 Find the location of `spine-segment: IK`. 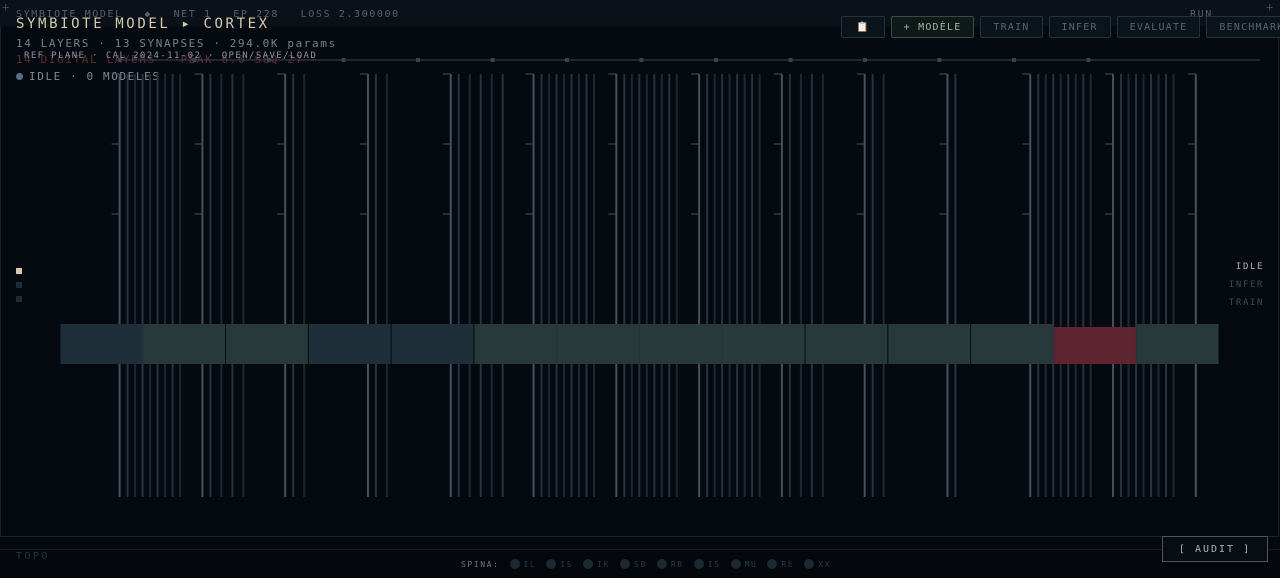

spine-segment: IK is located at coordinates (596, 564).